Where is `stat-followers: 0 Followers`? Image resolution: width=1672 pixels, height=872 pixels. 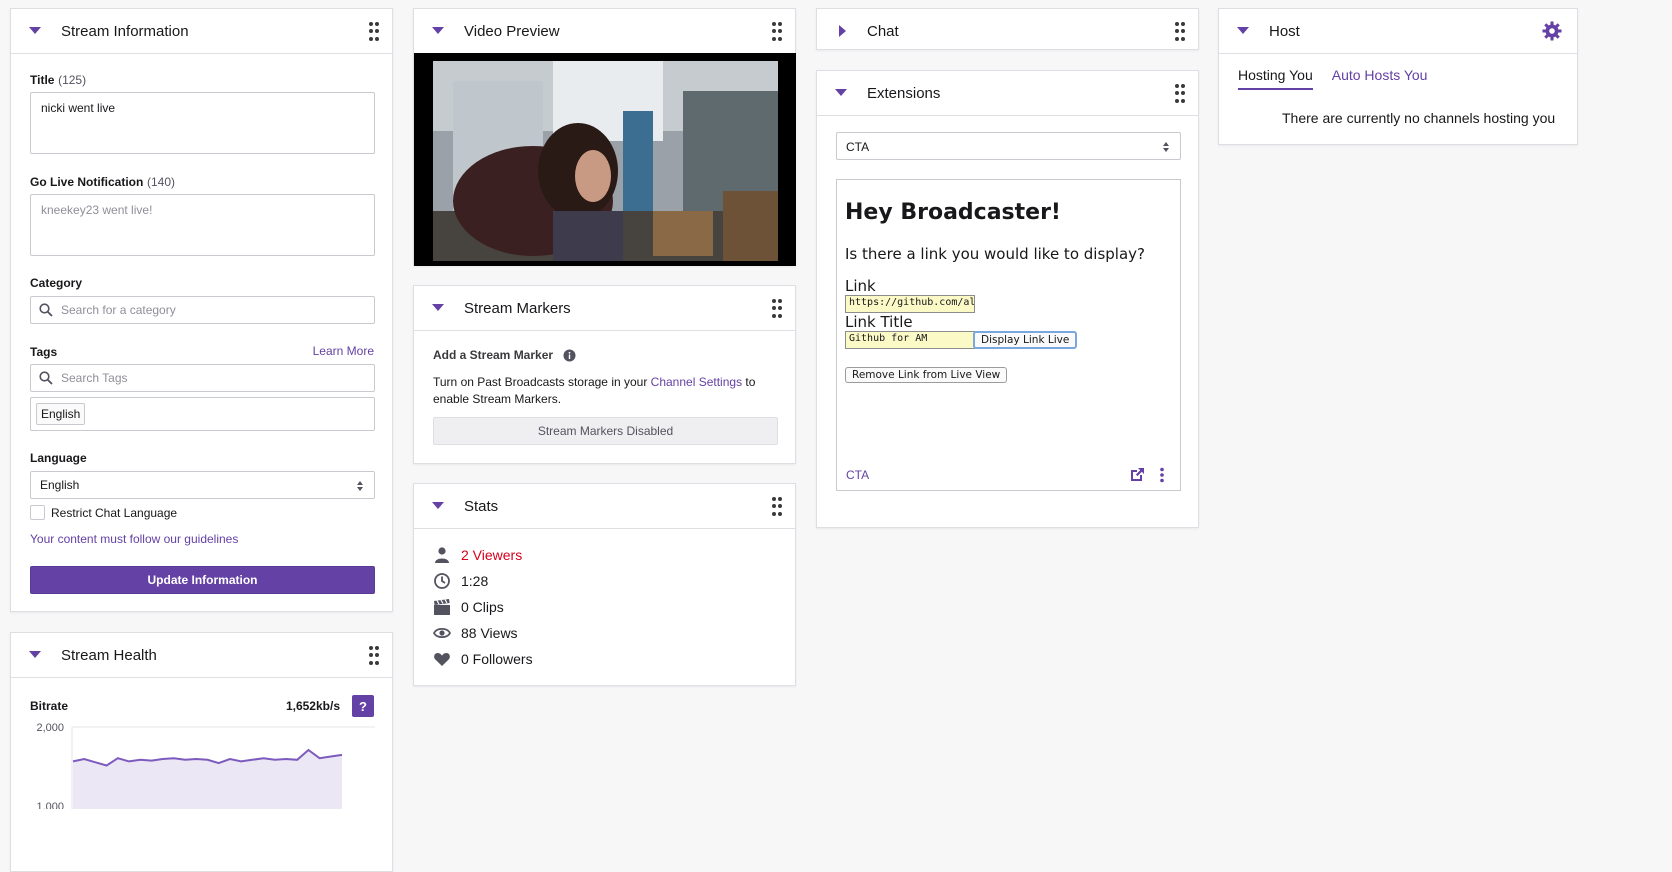 stat-followers: 0 Followers is located at coordinates (483, 659).